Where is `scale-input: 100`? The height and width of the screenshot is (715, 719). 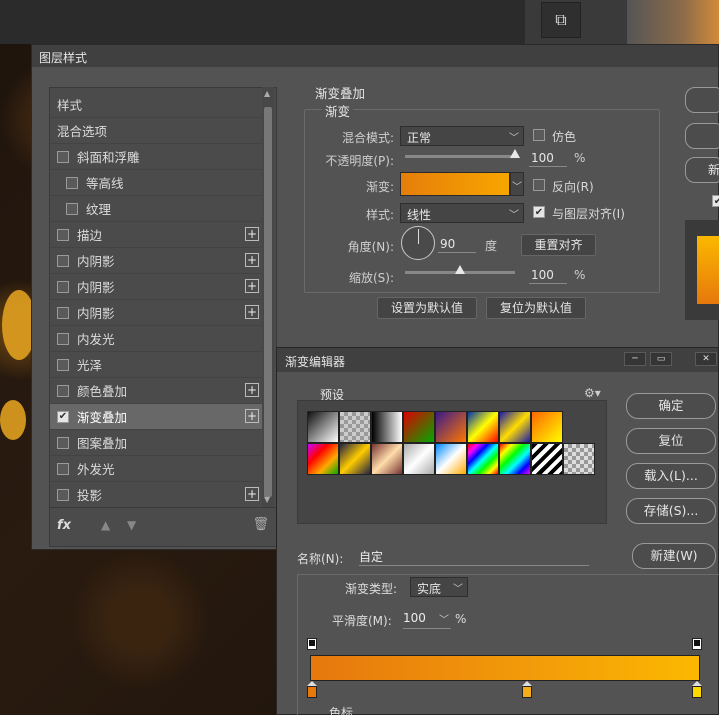
scale-input: 100 is located at coordinates (548, 276).